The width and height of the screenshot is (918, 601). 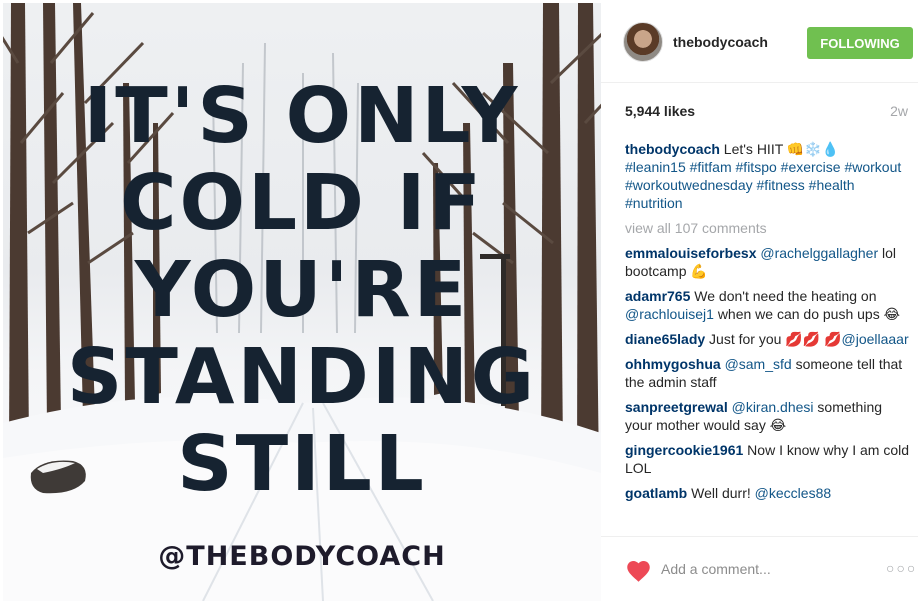 I want to click on comment-mention: @rachelggallagher, so click(x=819, y=253).